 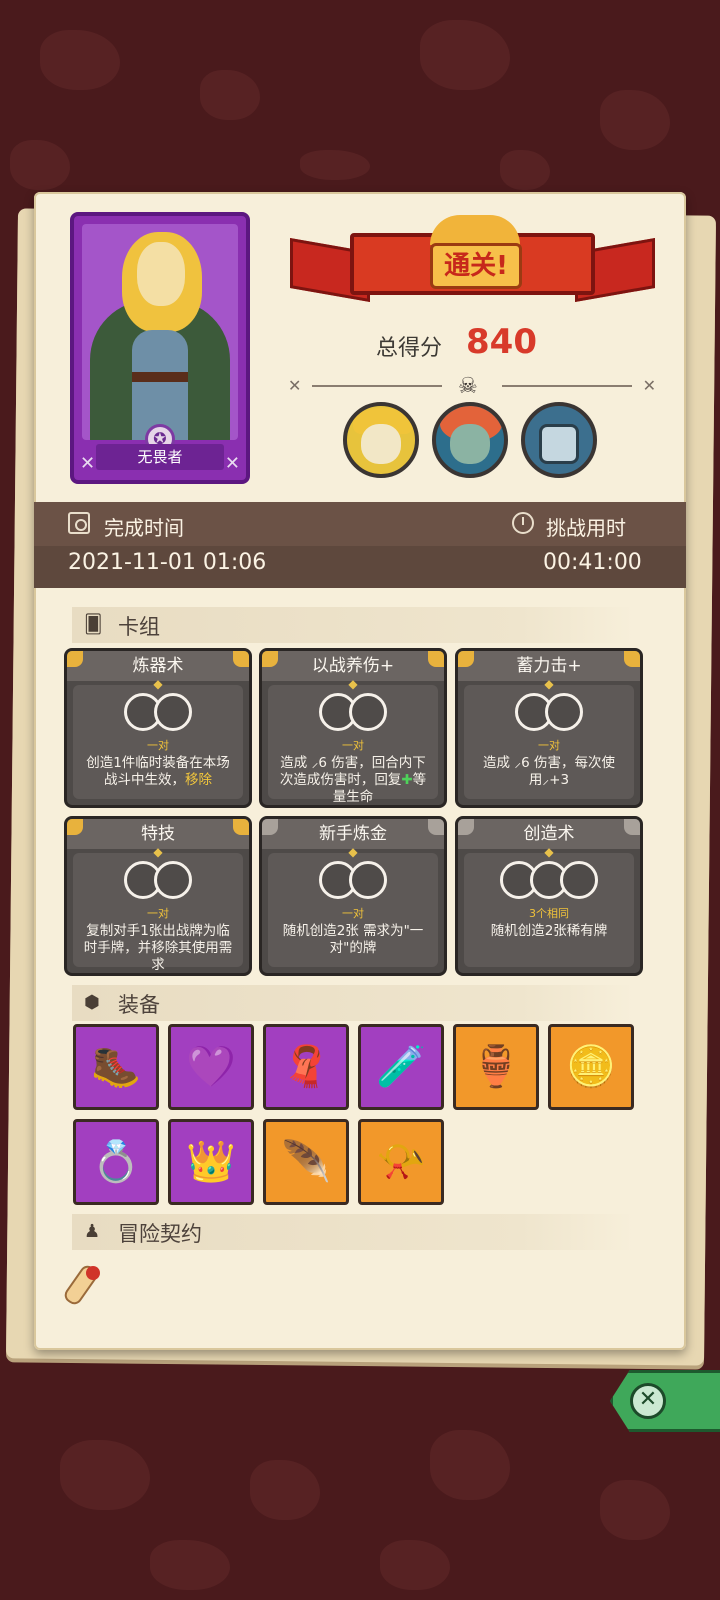 I want to click on equipment-slot-crystal-jar: 🏺, so click(x=496, y=1067).